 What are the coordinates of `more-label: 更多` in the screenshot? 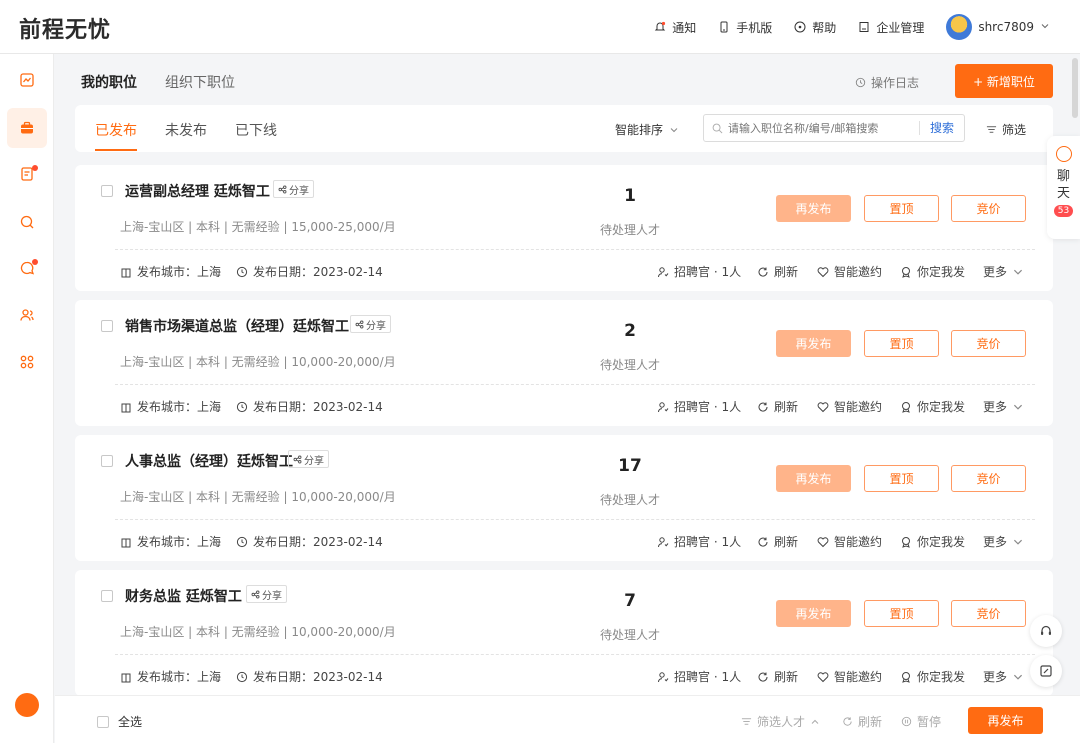 It's located at (995, 272).